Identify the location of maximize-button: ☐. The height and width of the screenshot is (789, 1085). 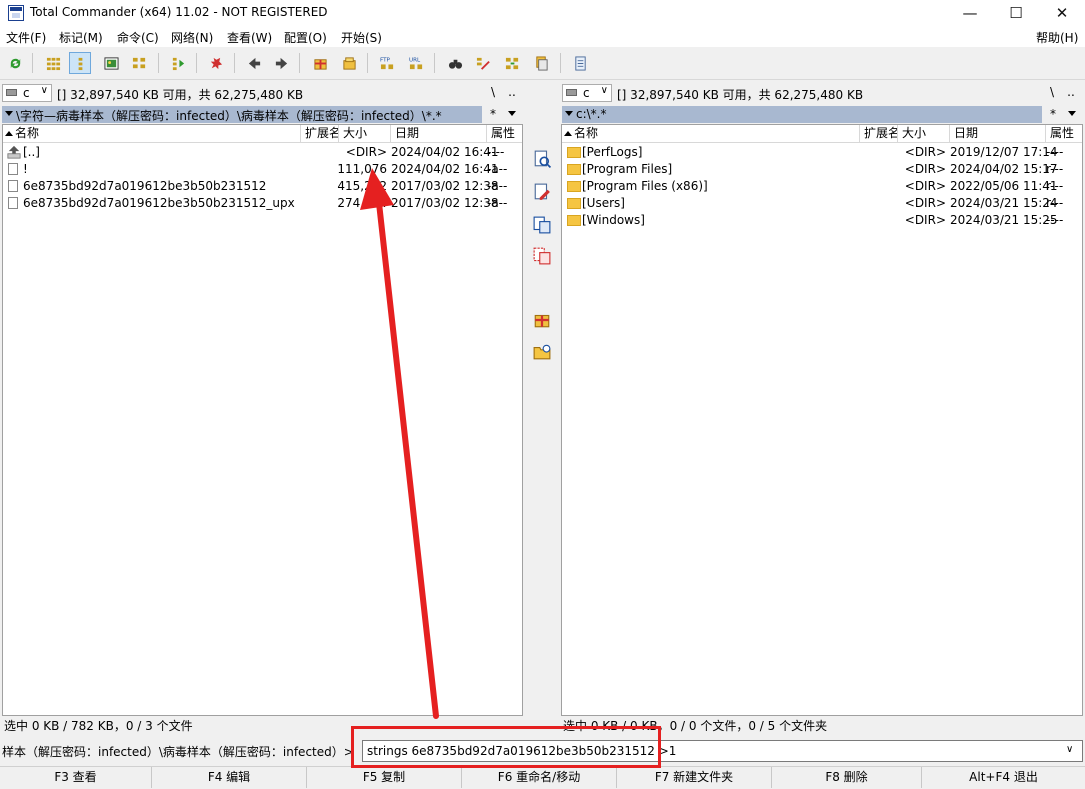
(1016, 13).